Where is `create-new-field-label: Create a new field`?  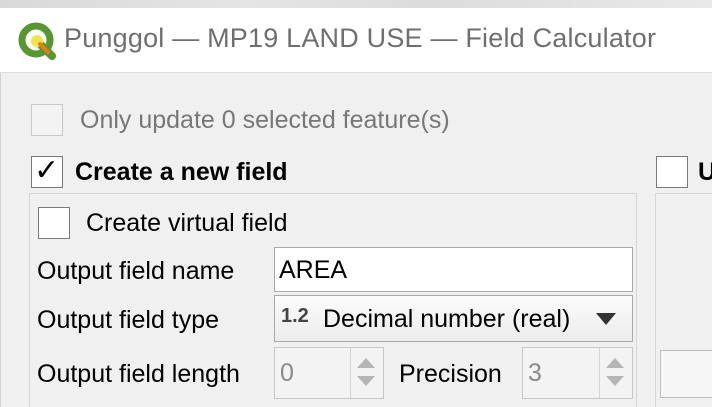
create-new-field-label: Create a new field is located at coordinates (181, 172).